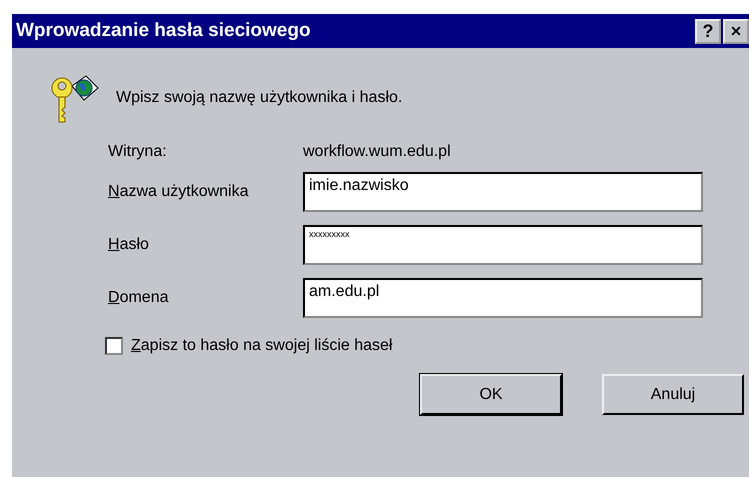  I want to click on help-button: ?, so click(708, 31).